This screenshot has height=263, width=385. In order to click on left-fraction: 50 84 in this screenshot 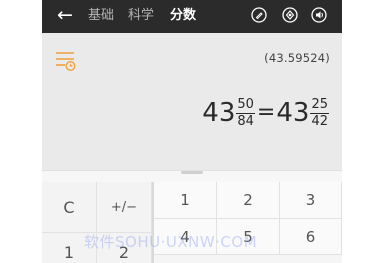, I will do `click(245, 112)`.